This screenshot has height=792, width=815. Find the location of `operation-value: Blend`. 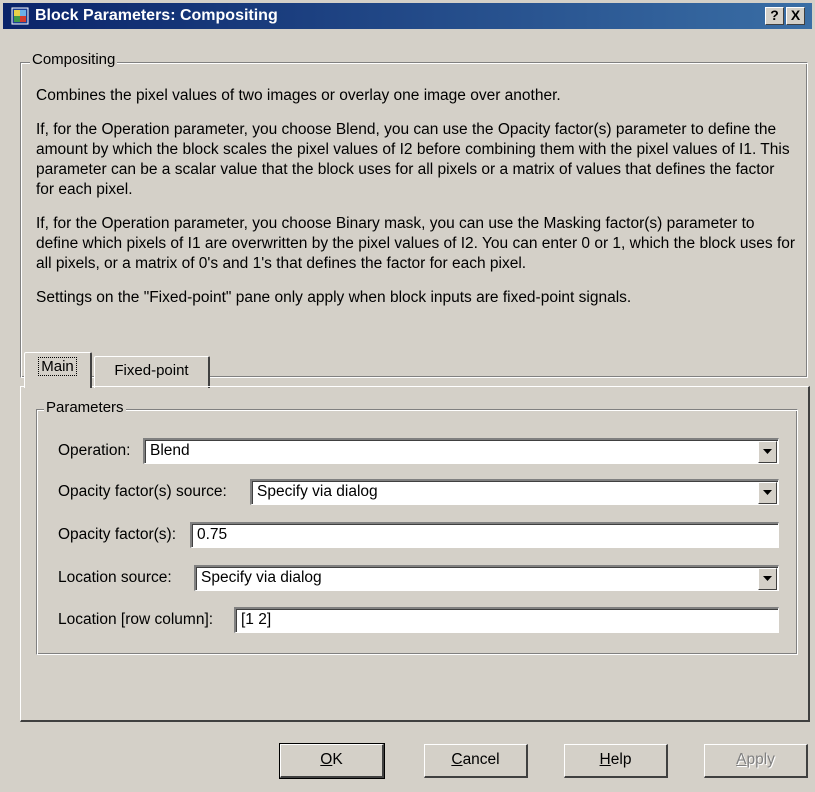

operation-value: Blend is located at coordinates (170, 450).